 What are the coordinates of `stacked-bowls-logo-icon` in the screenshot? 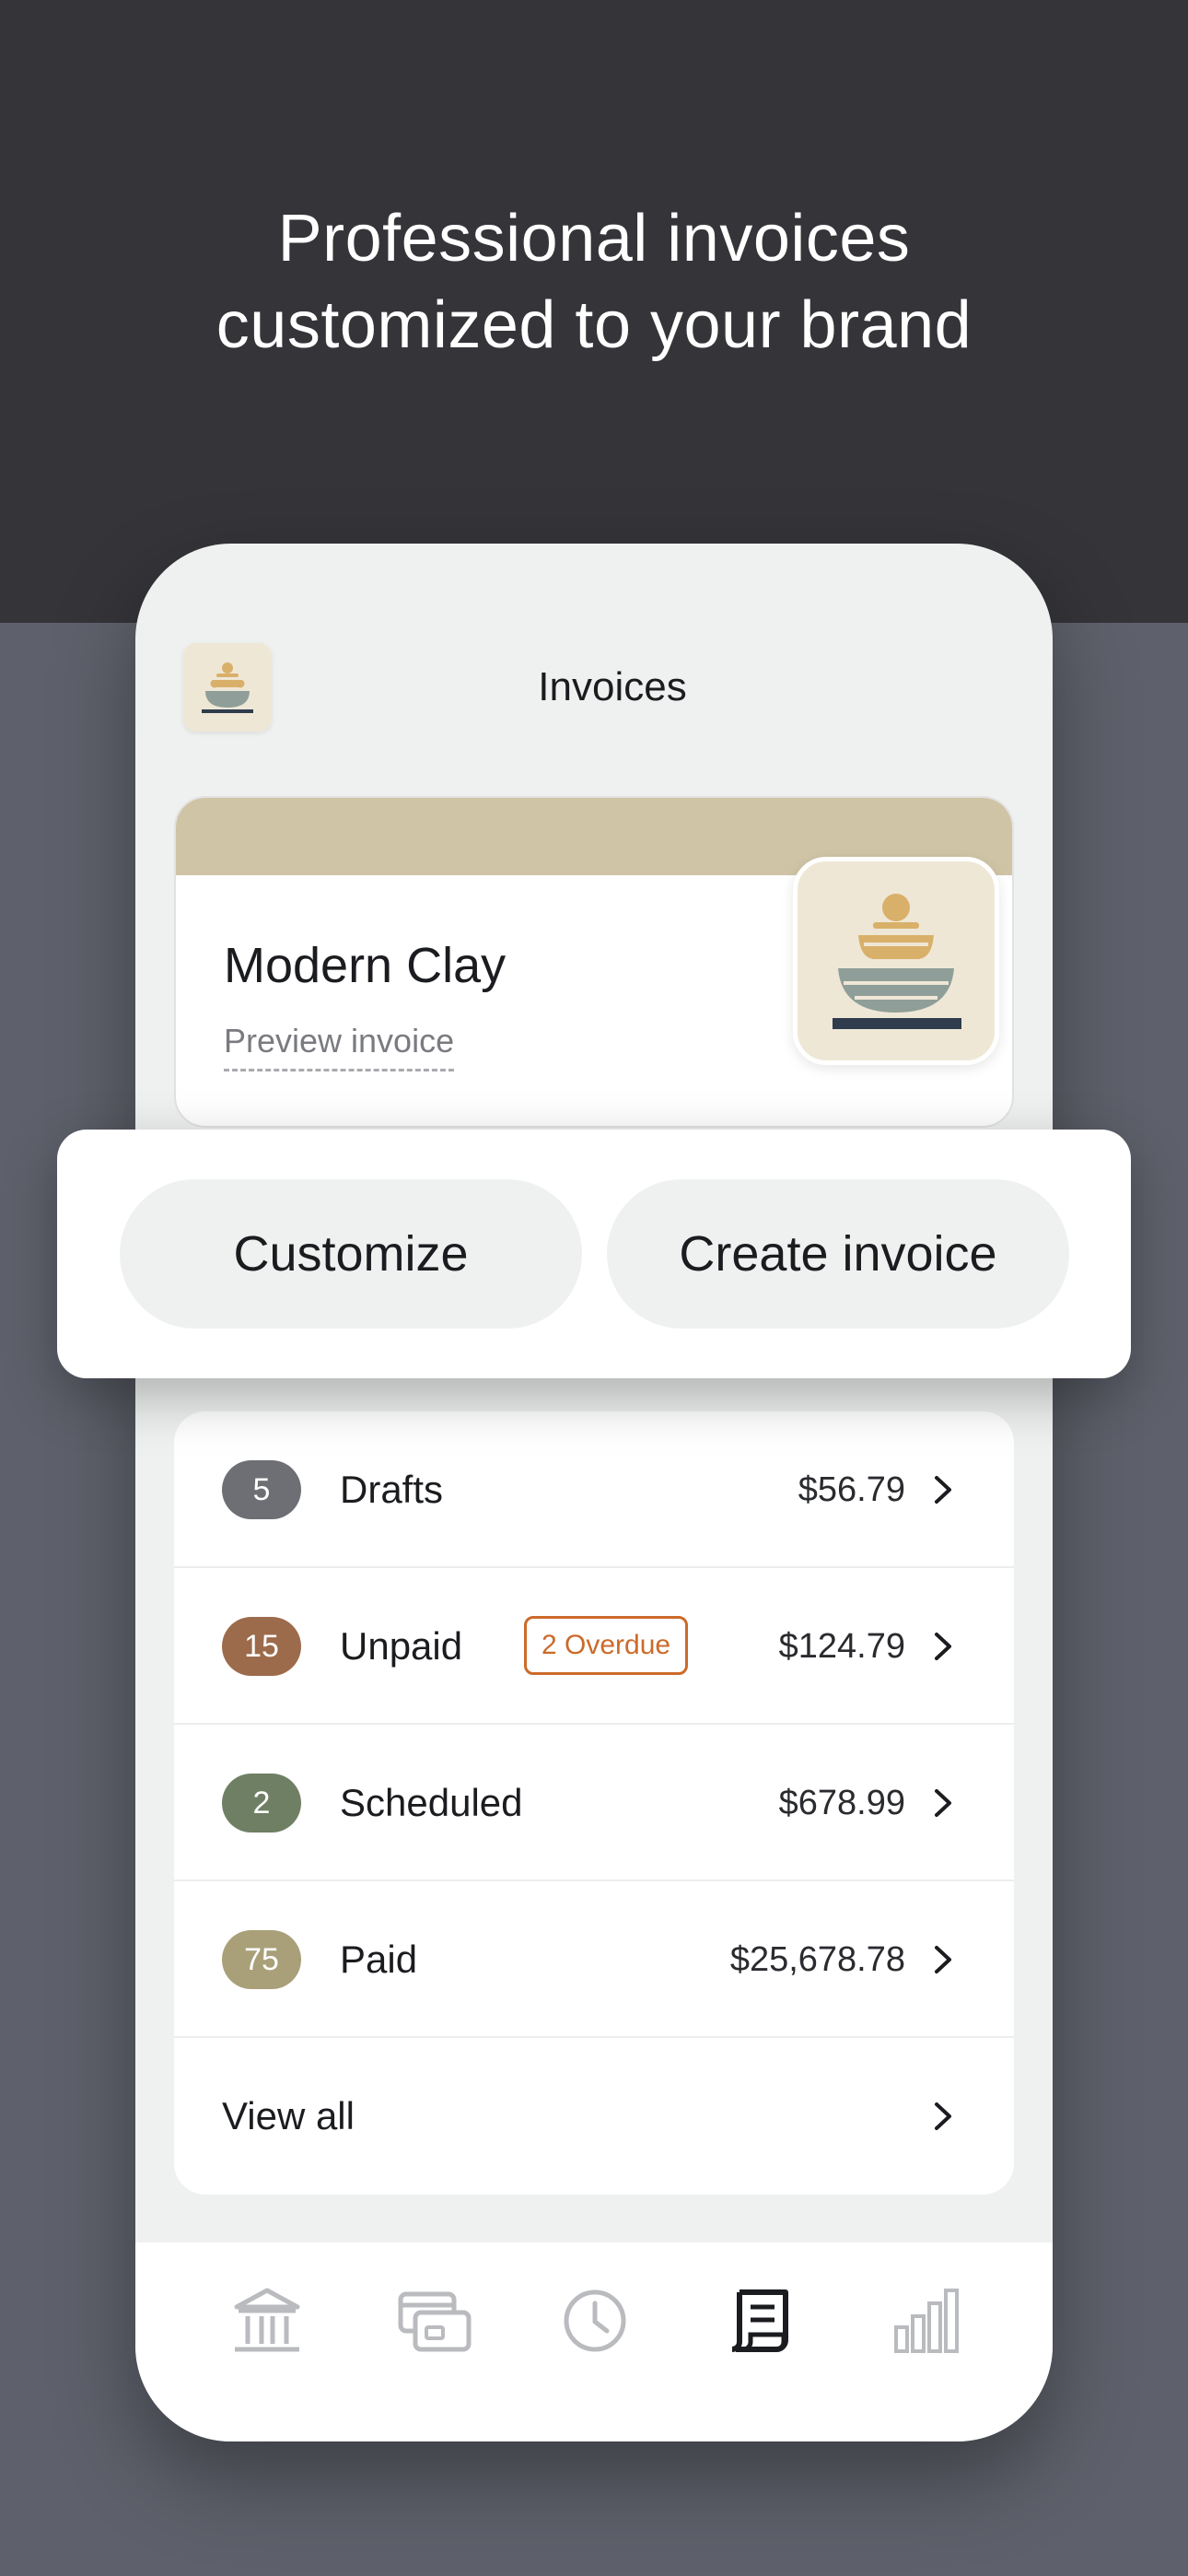 It's located at (896, 961).